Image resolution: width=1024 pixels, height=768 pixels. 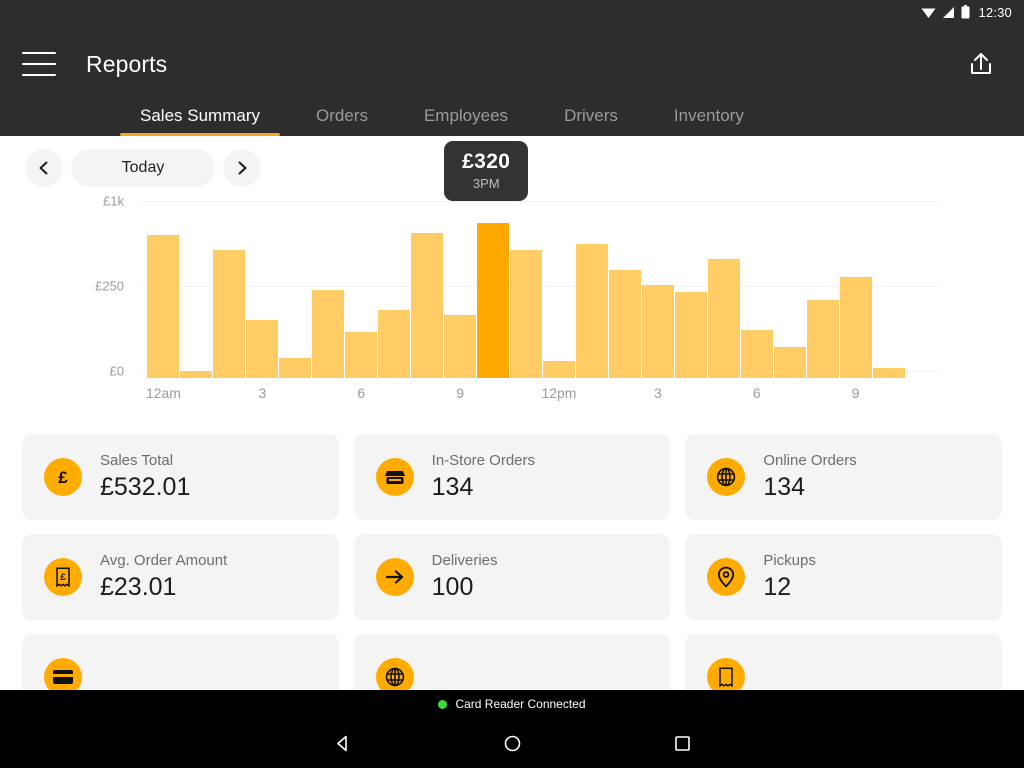 I want to click on tab-orders: Orders, so click(x=342, y=120).